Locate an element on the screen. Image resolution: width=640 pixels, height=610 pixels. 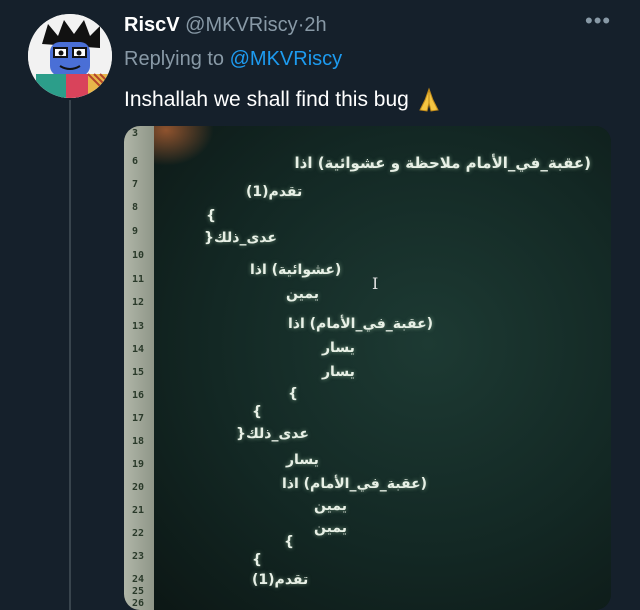
replying-to: Replying to @MKVRiscy is located at coordinates (233, 59).